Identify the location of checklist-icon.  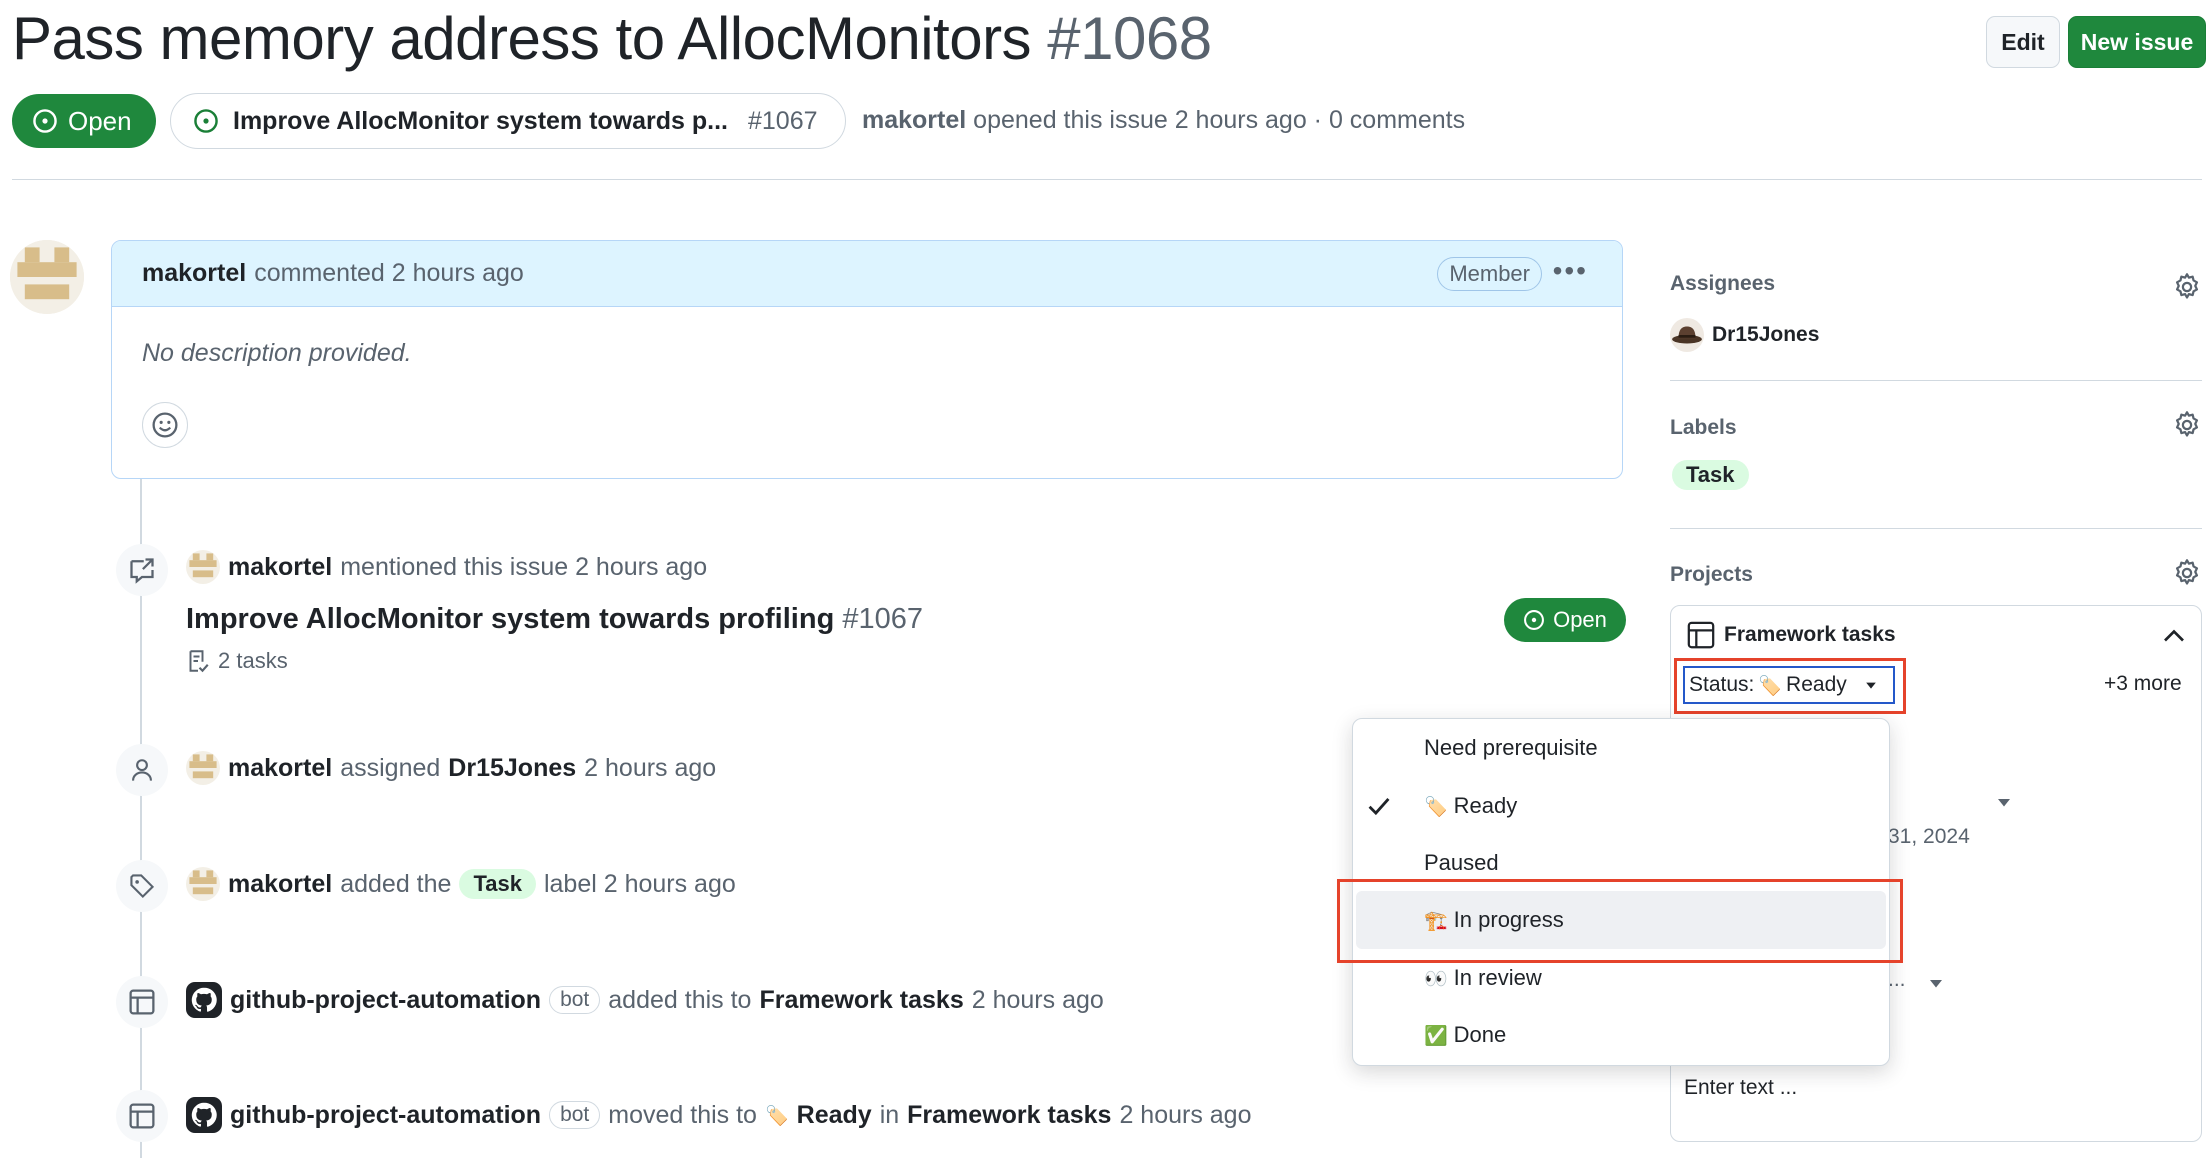
(199, 661).